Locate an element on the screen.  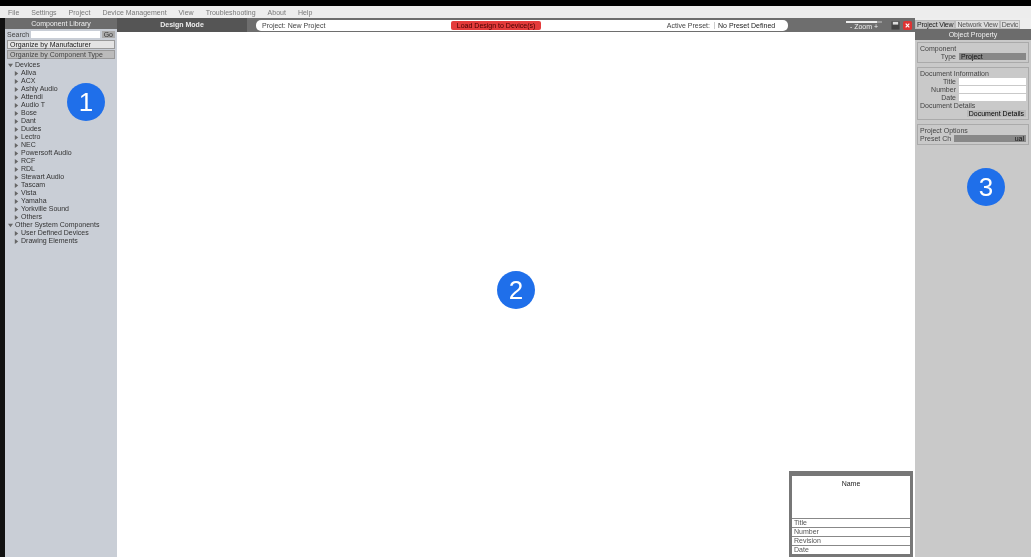
close-icon is located at coordinates (907, 25).